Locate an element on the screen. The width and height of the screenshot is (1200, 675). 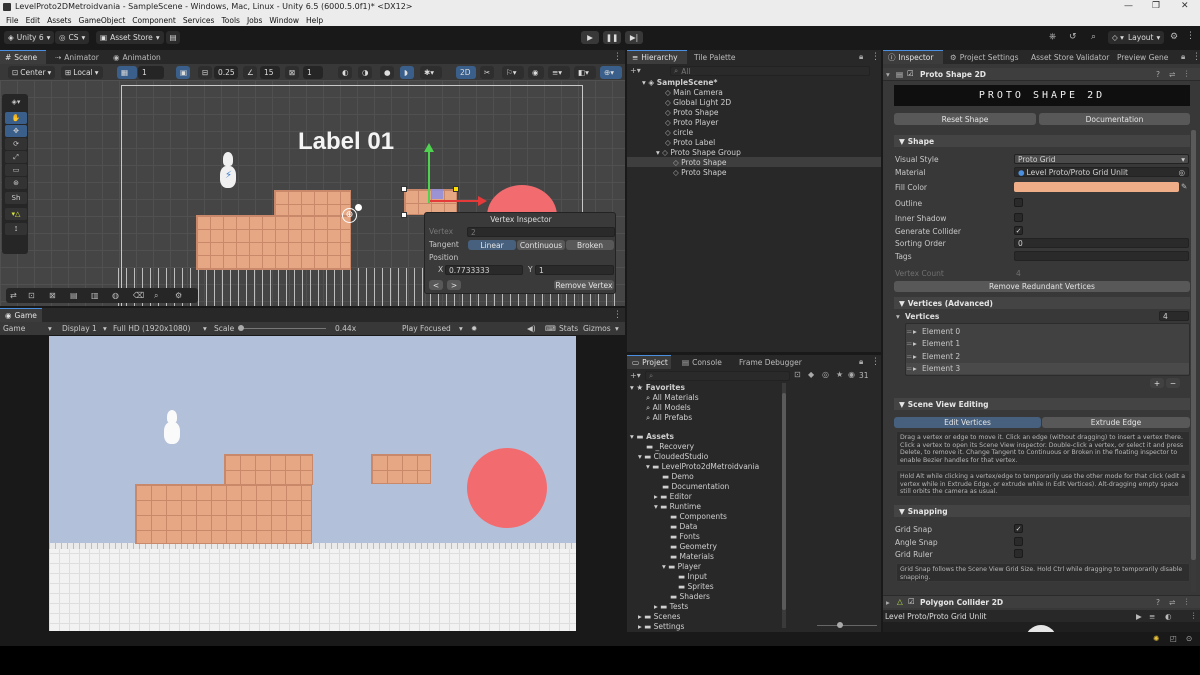
hierarchy-item: ◇ Main Camera is located at coordinates (694, 92).